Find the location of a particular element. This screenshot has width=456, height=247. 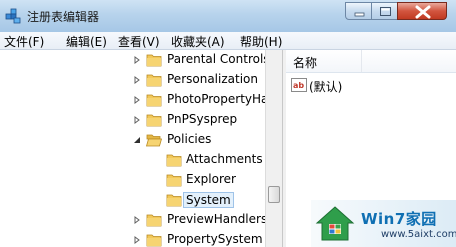

minimize-icon is located at coordinates (359, 14).